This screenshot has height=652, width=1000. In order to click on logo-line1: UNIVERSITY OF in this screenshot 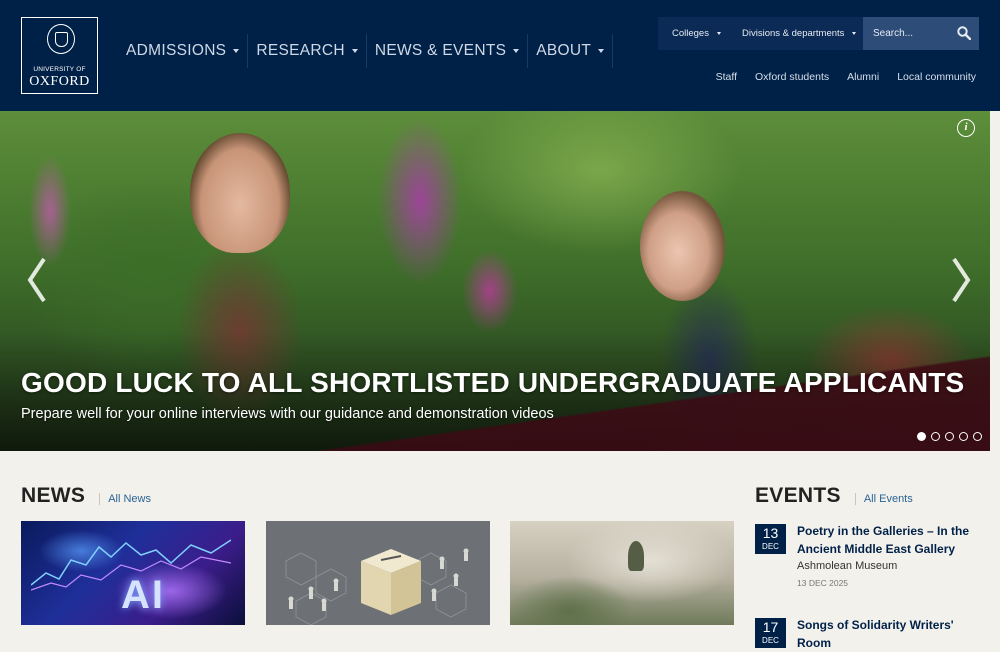, I will do `click(59, 69)`.